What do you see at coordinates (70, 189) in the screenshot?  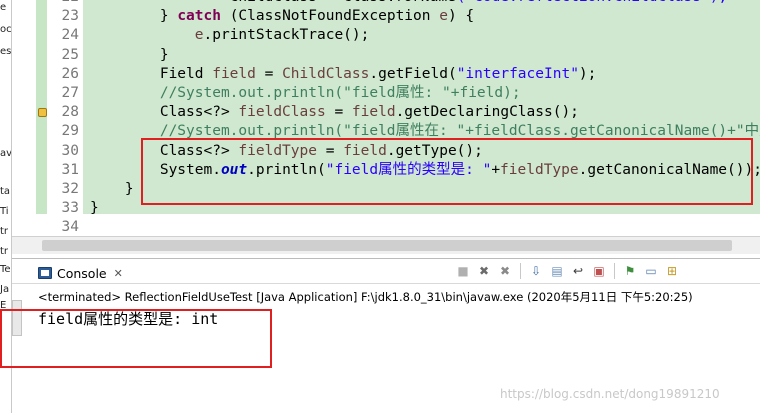 I see `line-number: 32` at bounding box center [70, 189].